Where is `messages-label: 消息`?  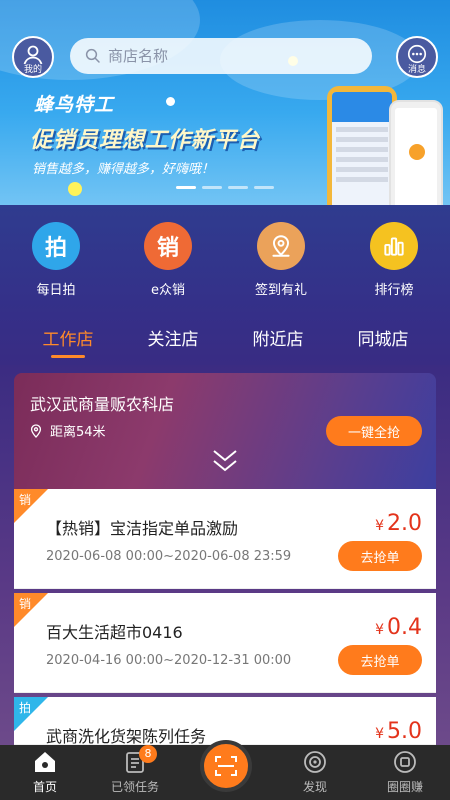 messages-label: 消息 is located at coordinates (416, 70).